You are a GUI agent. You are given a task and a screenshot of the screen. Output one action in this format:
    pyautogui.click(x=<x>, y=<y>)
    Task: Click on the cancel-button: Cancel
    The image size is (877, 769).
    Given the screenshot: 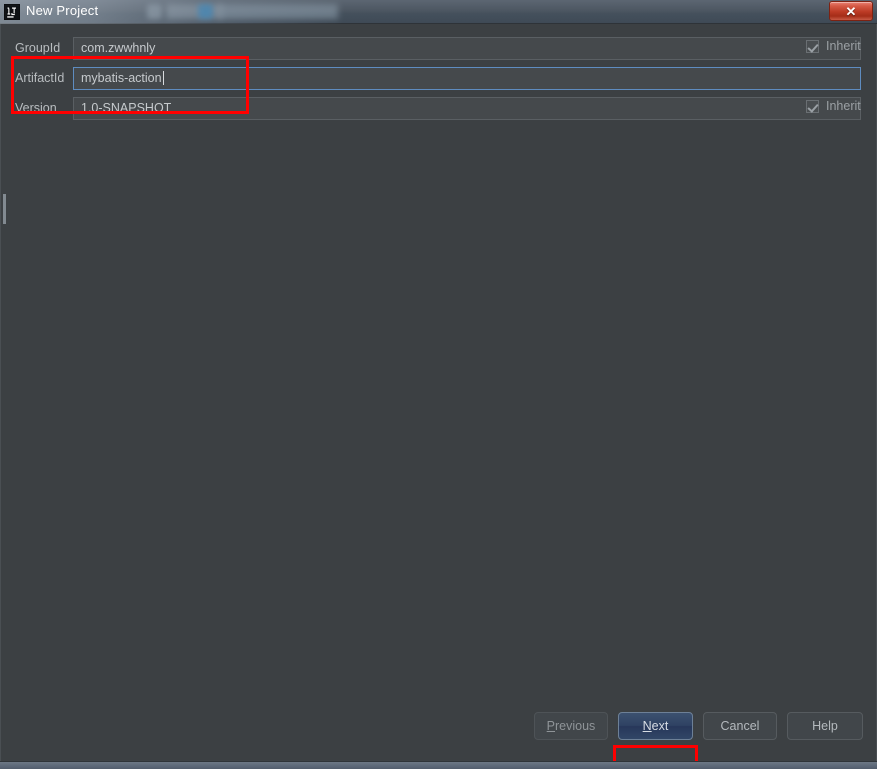 What is the action you would take?
    pyautogui.click(x=740, y=726)
    